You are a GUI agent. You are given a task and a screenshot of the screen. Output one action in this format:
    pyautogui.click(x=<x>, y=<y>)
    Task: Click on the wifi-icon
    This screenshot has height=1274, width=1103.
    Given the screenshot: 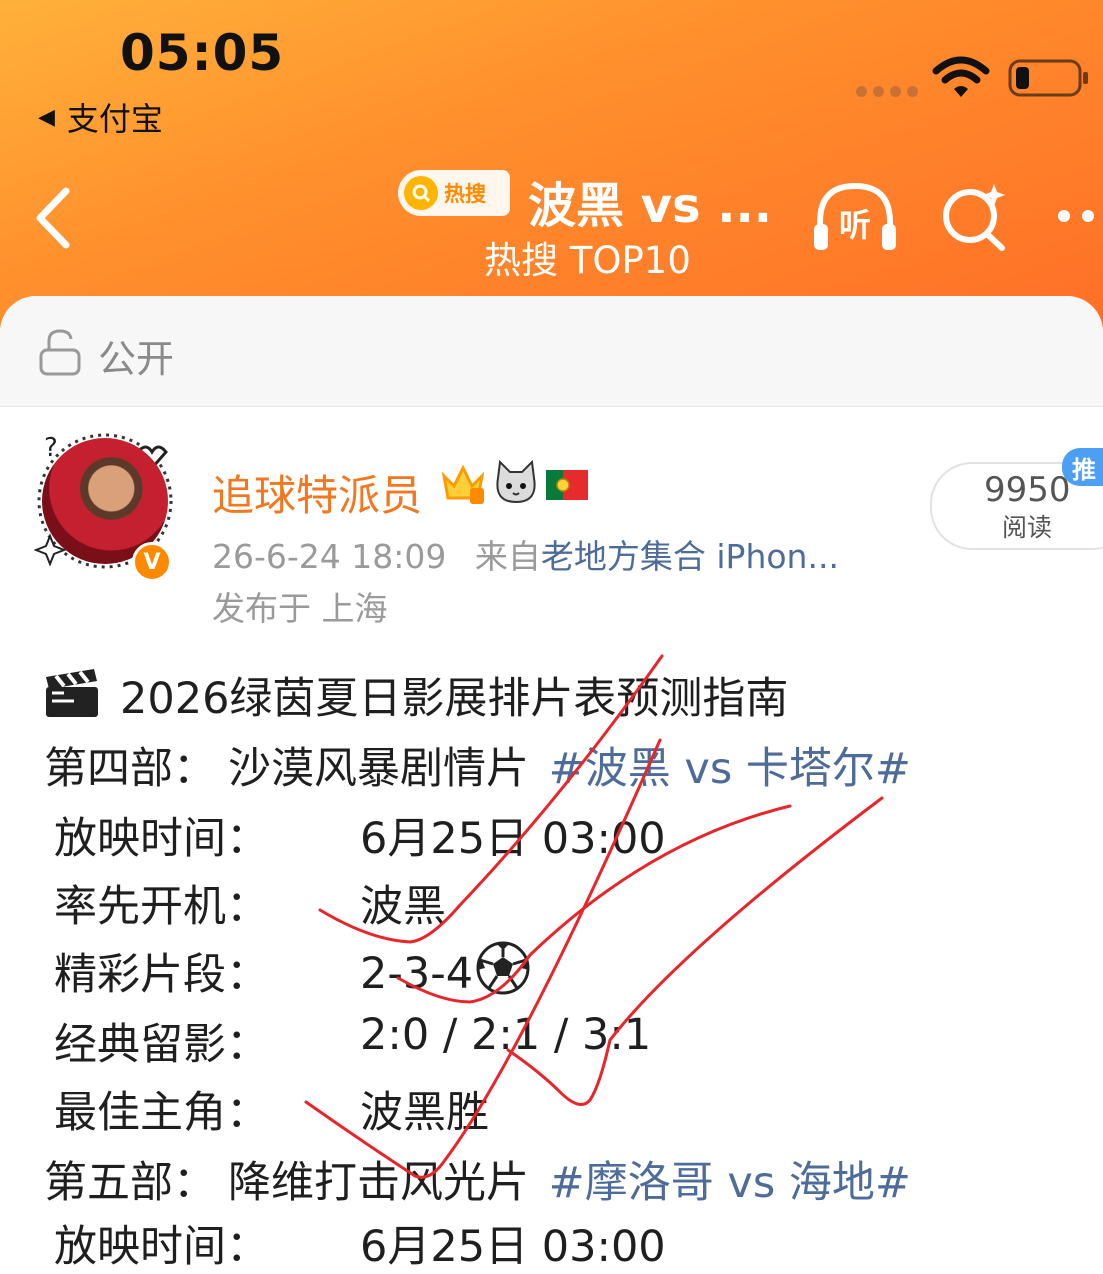 What is the action you would take?
    pyautogui.click(x=961, y=76)
    